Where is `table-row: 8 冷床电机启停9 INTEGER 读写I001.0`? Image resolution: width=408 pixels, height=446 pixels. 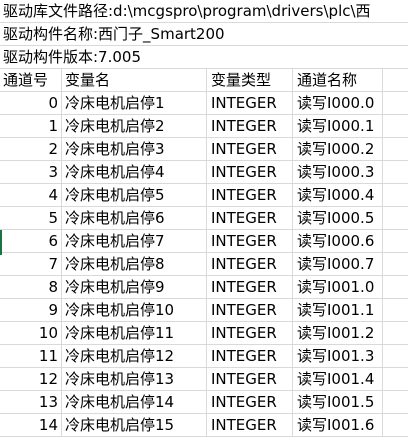
table-row: 8 冷床电机启停9 INTEGER 读写I001.0 is located at coordinates (204, 287).